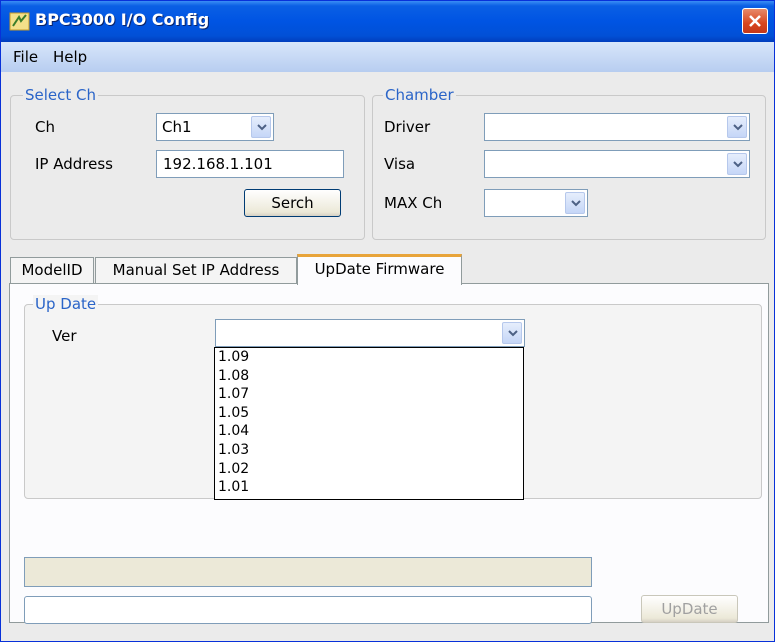 The image size is (775, 642). I want to click on tab-model-id: ModelID, so click(52, 270).